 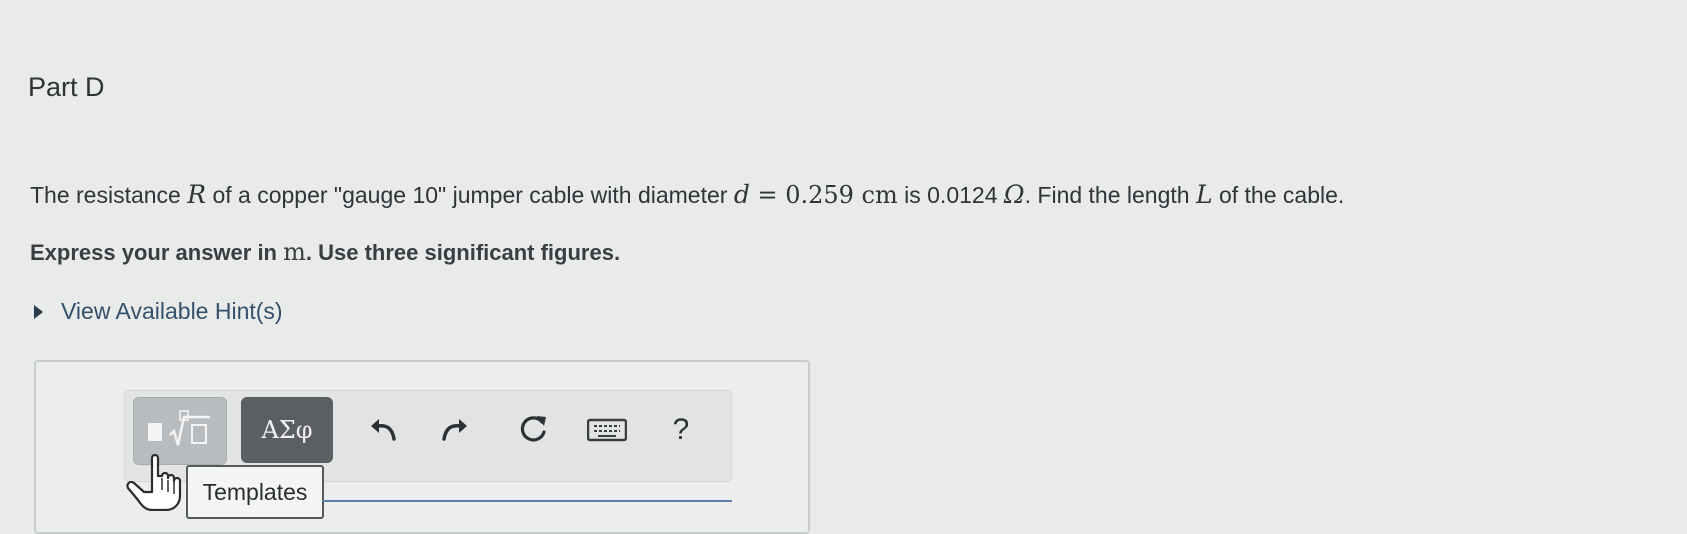 I want to click on instruction-text: Express your answer in, so click(x=157, y=252).